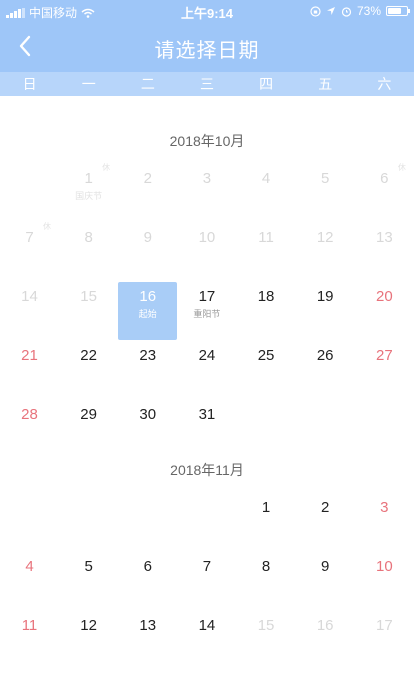 This screenshot has height=674, width=414. What do you see at coordinates (325, 355) in the screenshot?
I see `calendar-day: 26` at bounding box center [325, 355].